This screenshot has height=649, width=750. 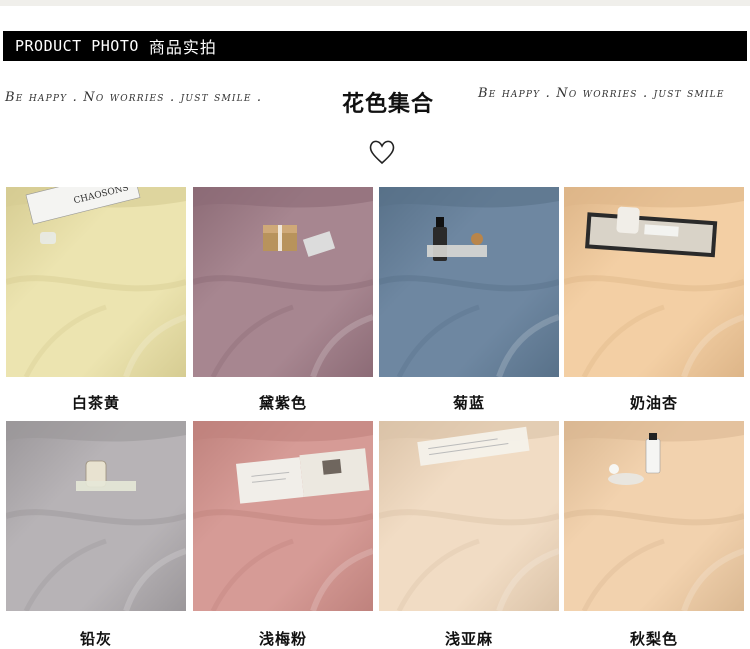 I want to click on product-color-name: 菊蓝, so click(x=468, y=403).